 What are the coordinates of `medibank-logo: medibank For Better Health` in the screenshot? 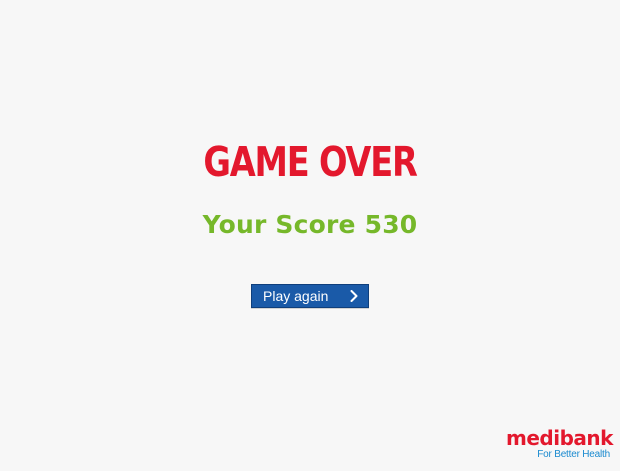 It's located at (559, 444).